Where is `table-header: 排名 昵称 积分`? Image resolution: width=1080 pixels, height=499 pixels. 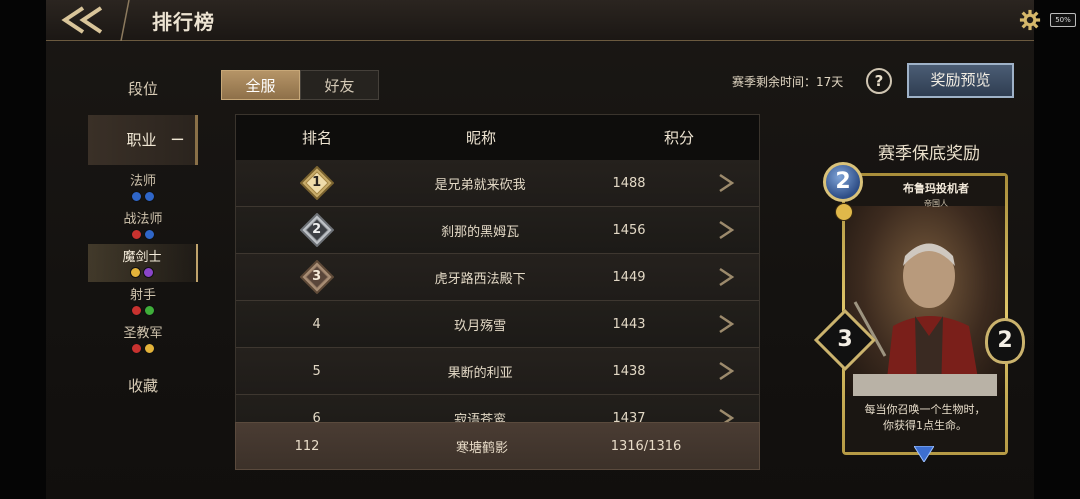
table-header: 排名 昵称 积分 is located at coordinates (497, 137).